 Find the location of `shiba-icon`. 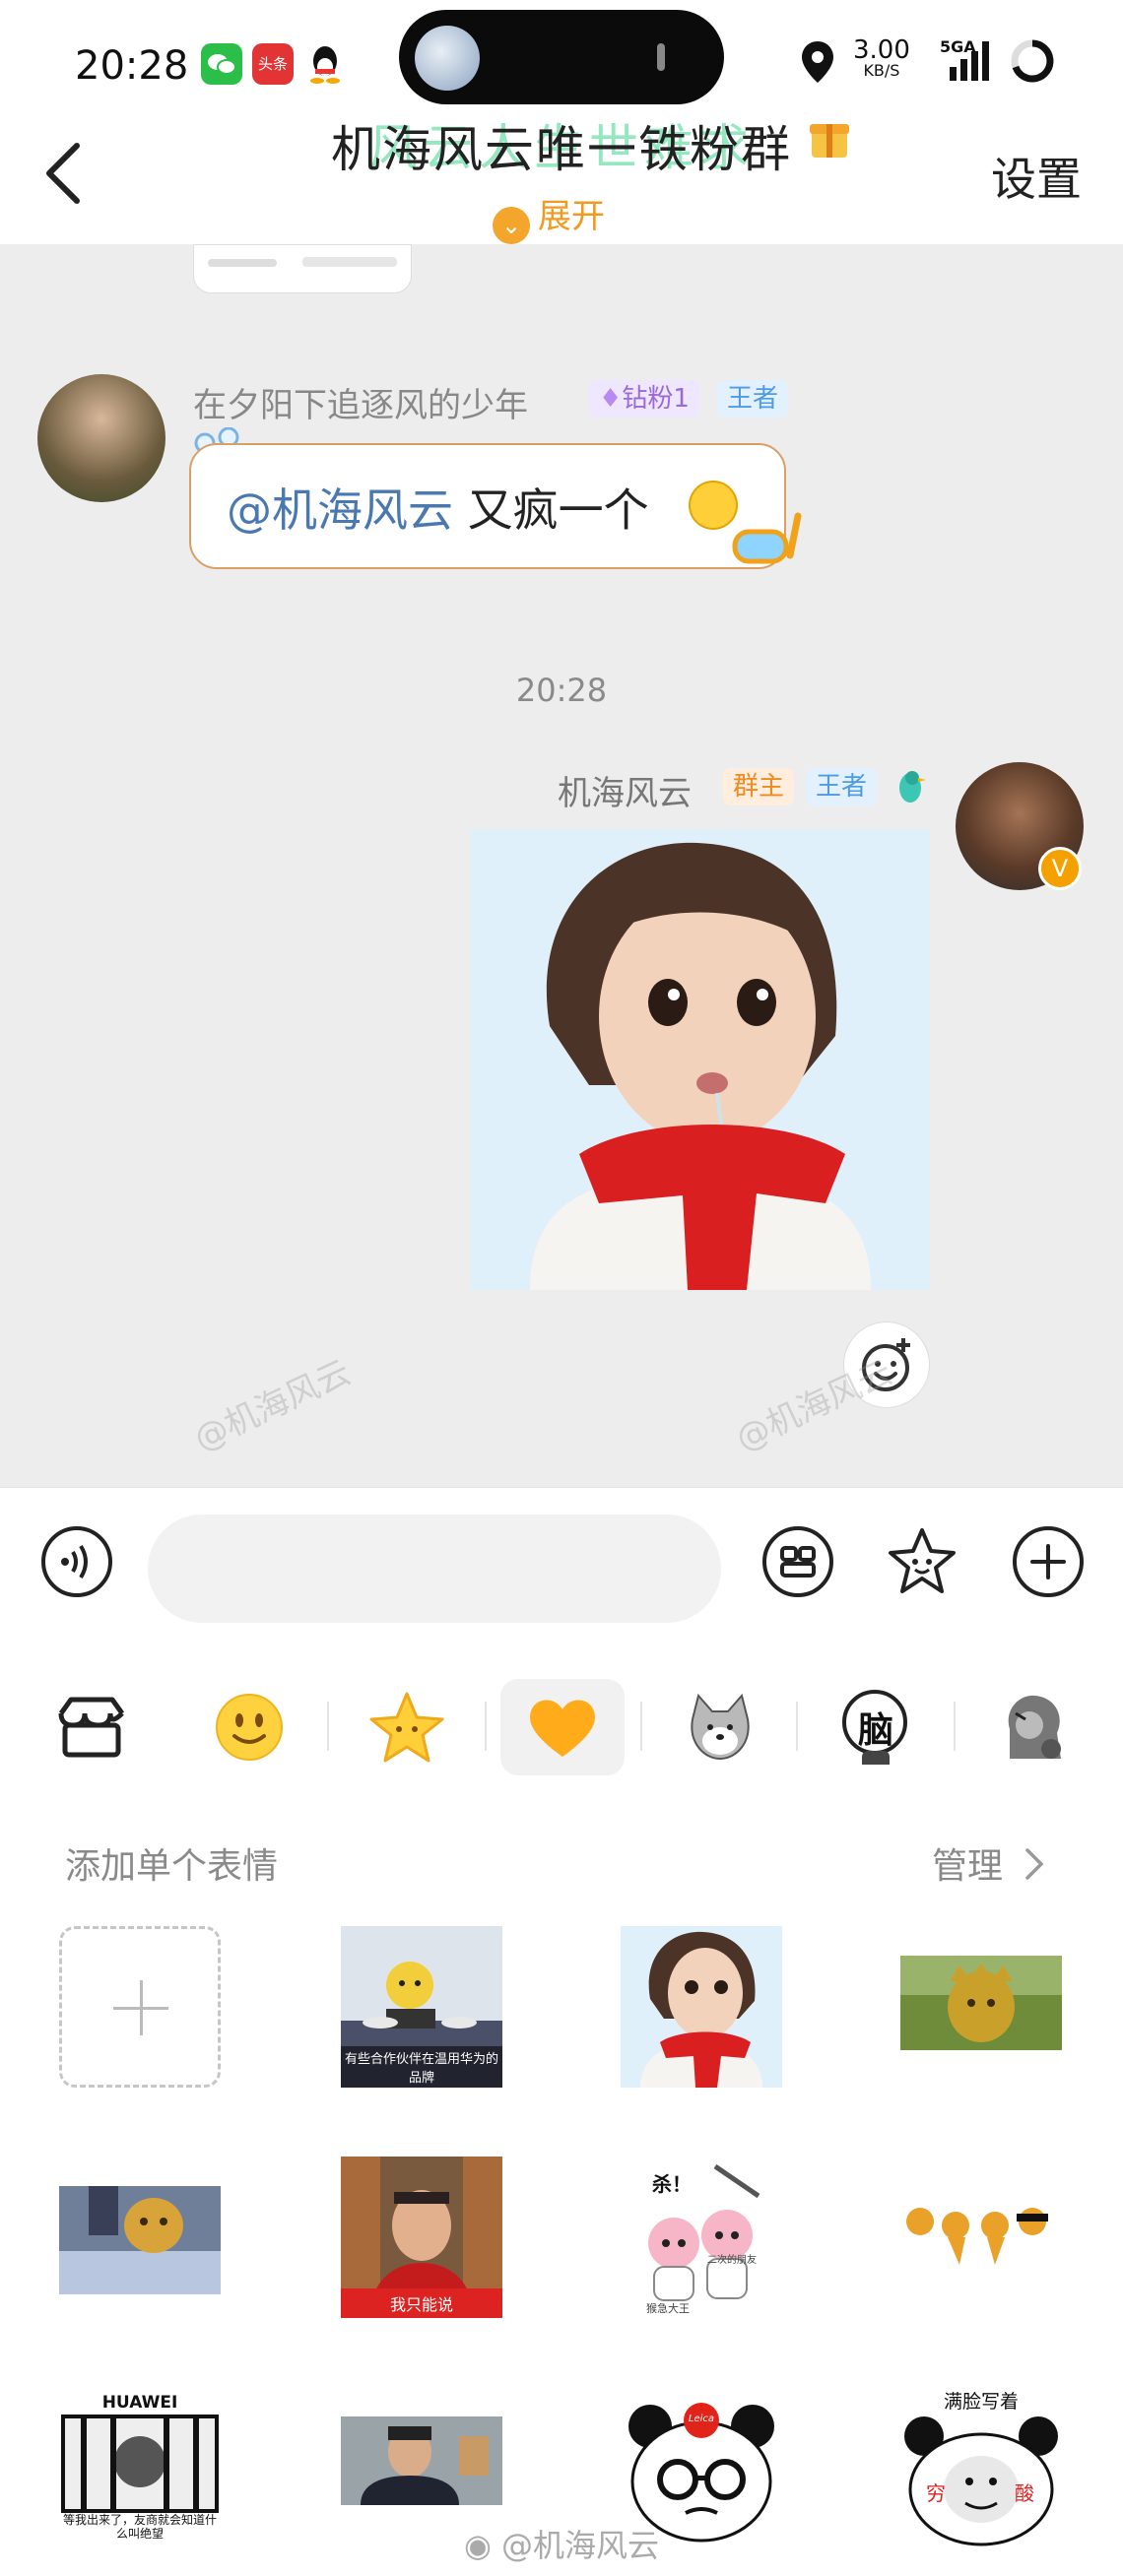

shiba-icon is located at coordinates (720, 1727).